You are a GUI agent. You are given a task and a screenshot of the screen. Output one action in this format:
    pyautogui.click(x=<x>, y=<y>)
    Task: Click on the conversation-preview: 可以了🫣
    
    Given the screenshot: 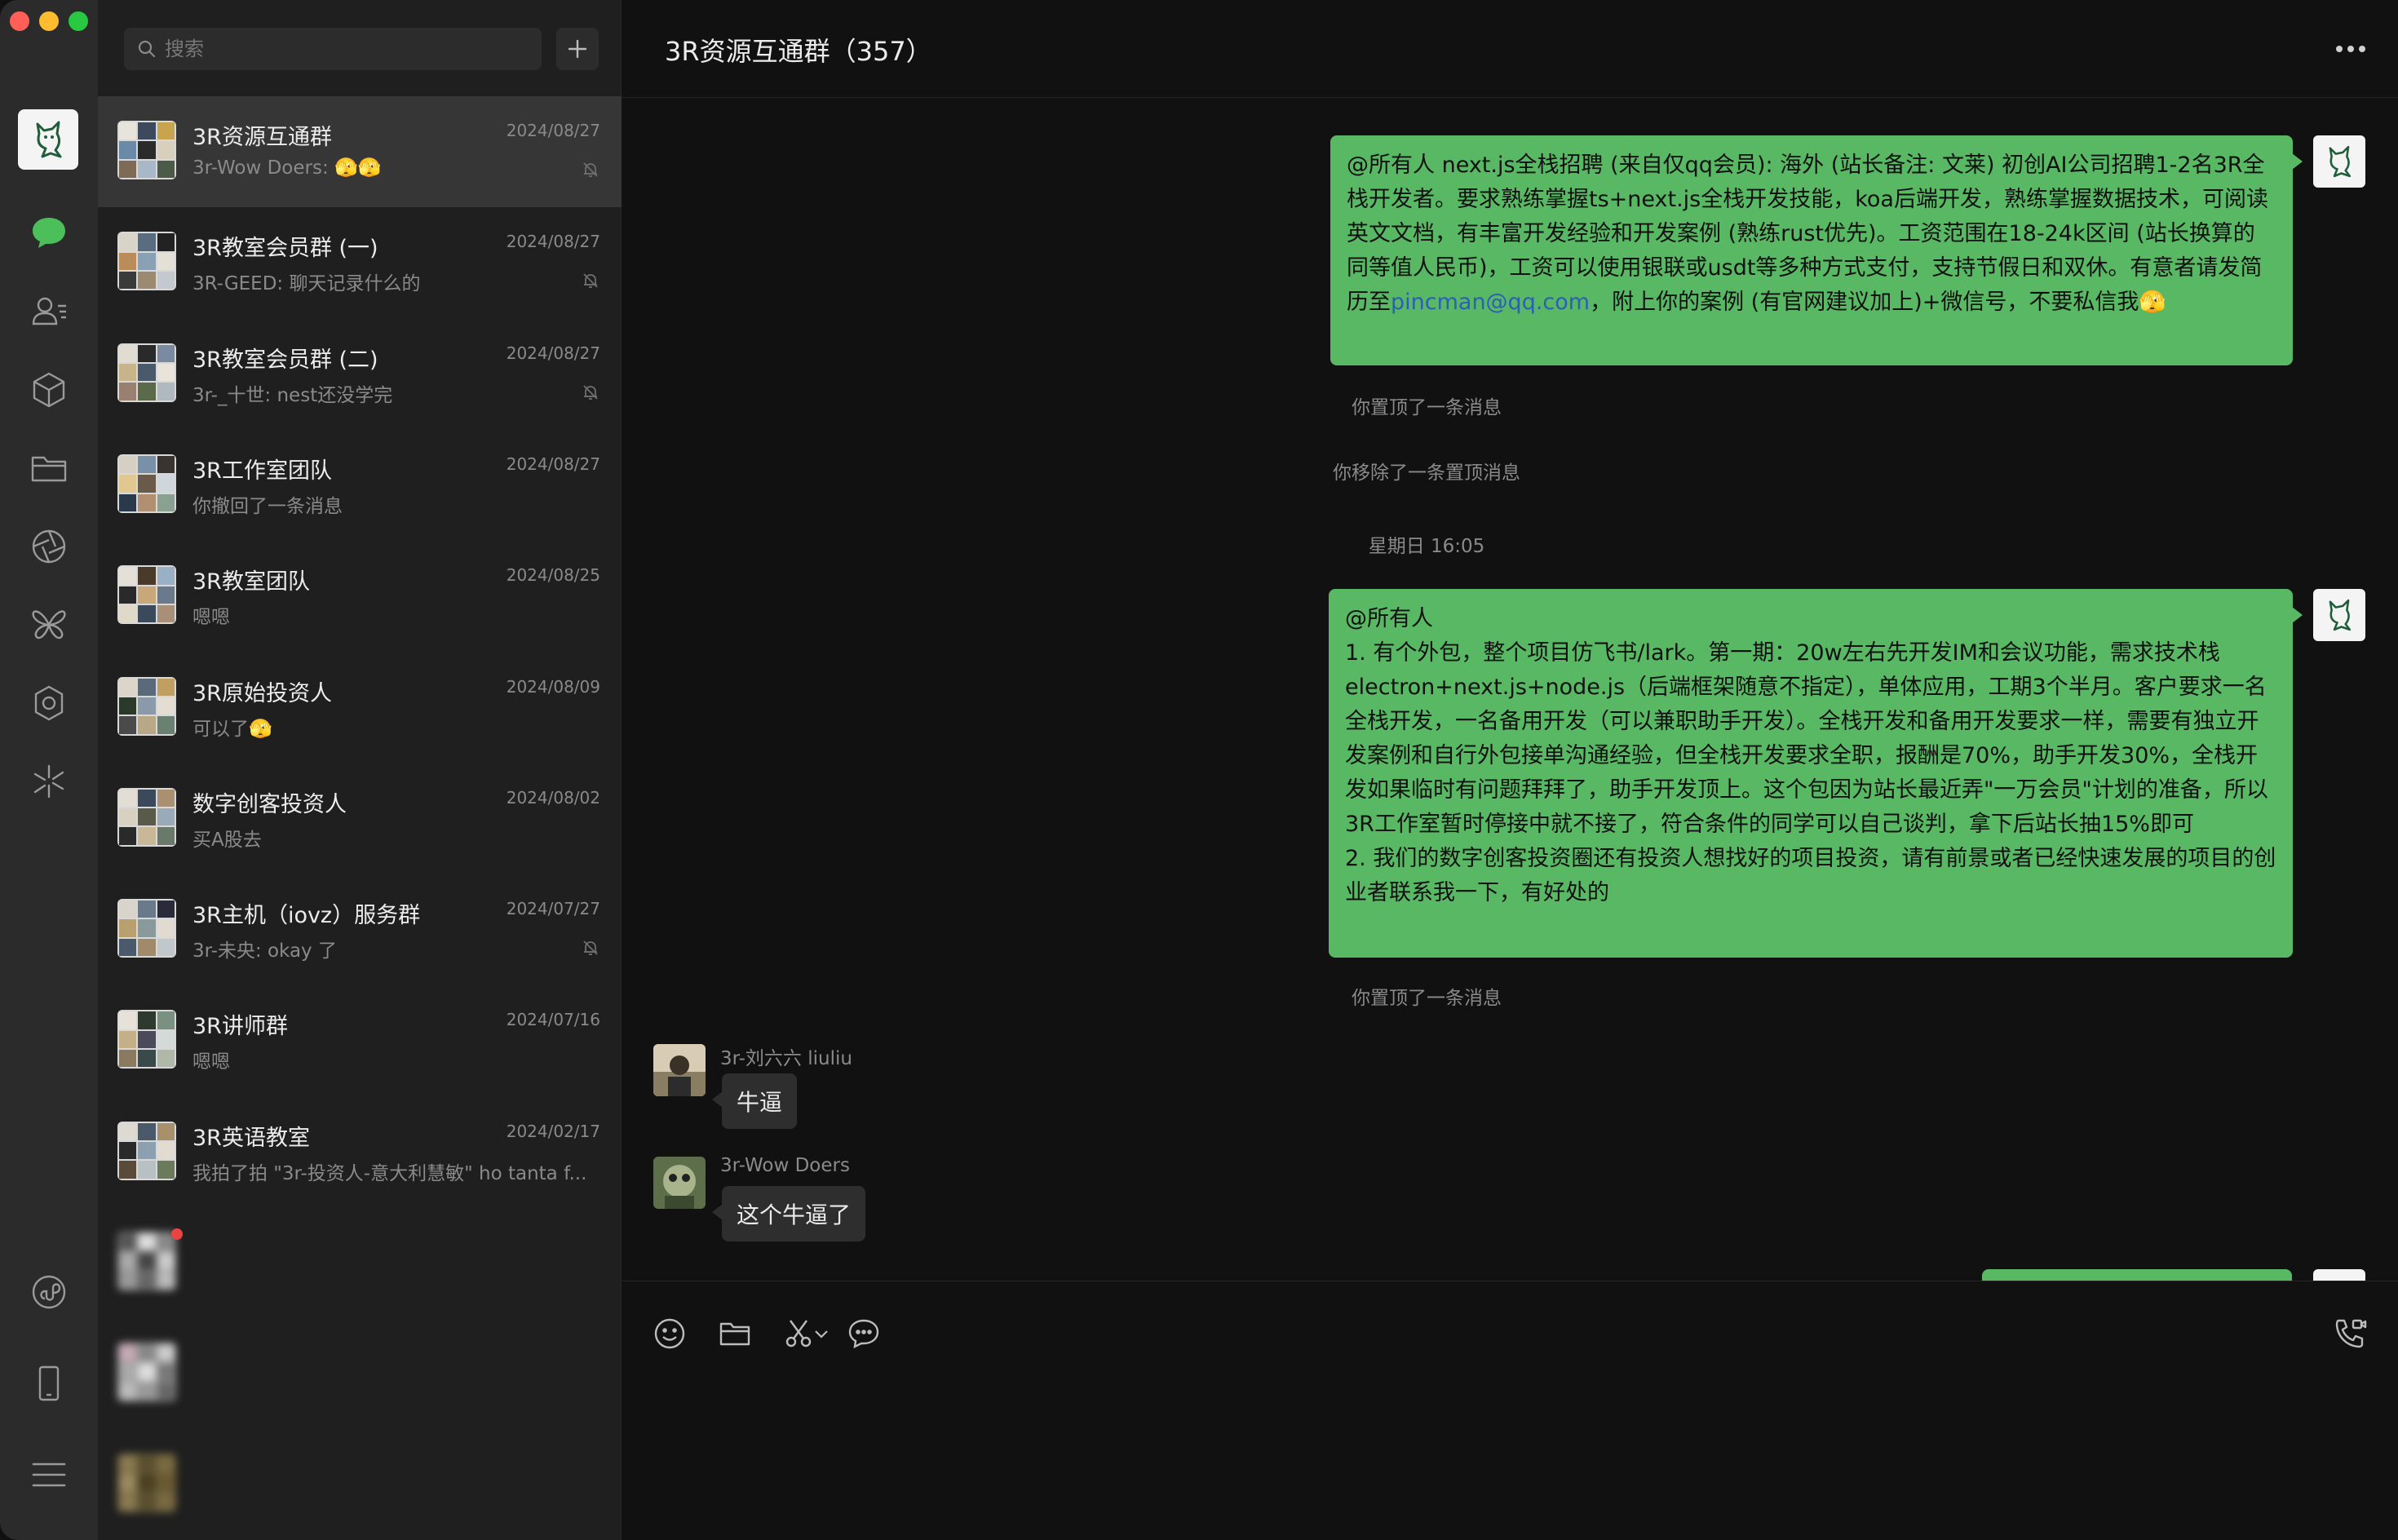 What is the action you would take?
    pyautogui.click(x=232, y=729)
    